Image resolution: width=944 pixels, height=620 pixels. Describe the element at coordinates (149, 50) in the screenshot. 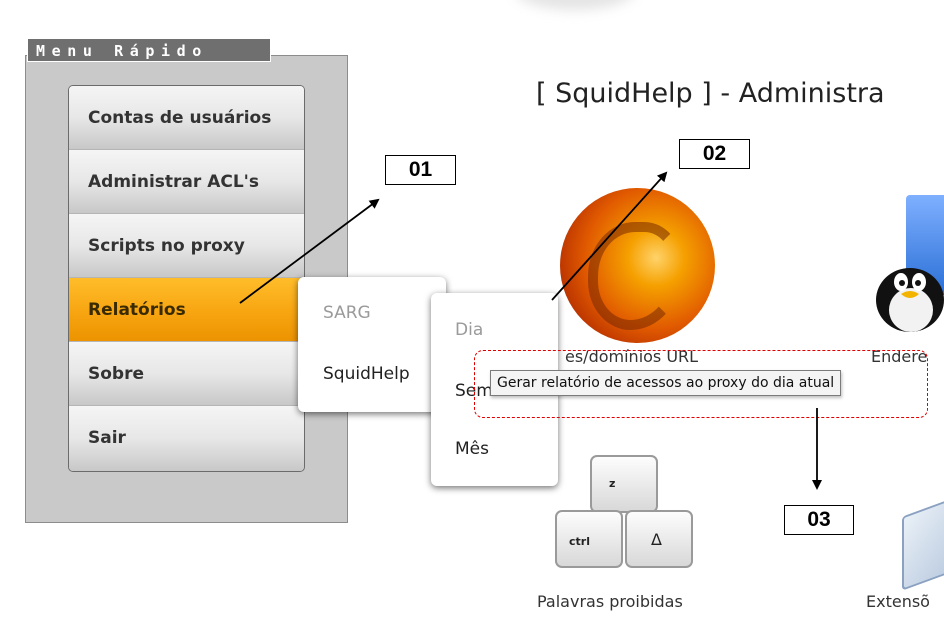

I see `quick-menu-title: Menu Rápido` at that location.